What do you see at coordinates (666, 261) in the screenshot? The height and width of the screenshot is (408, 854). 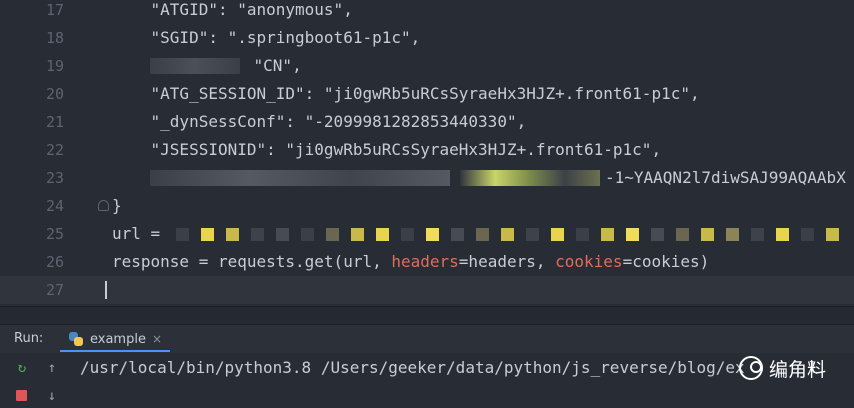 I see `code-segment: =cookies)` at bounding box center [666, 261].